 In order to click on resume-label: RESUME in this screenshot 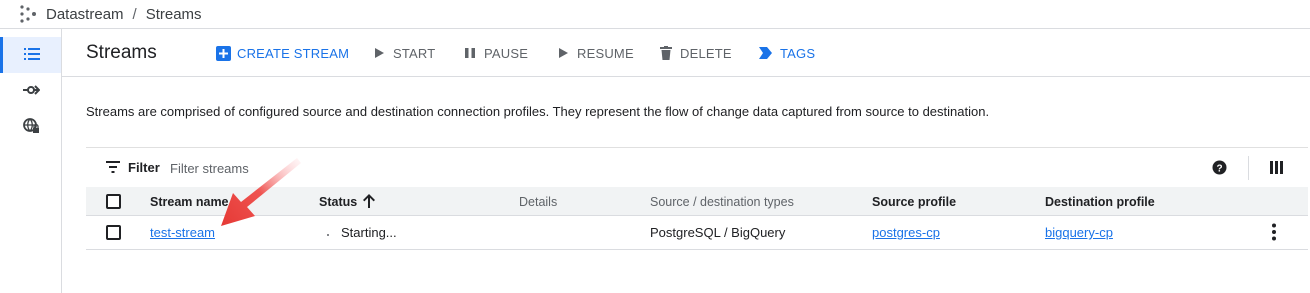, I will do `click(605, 53)`.